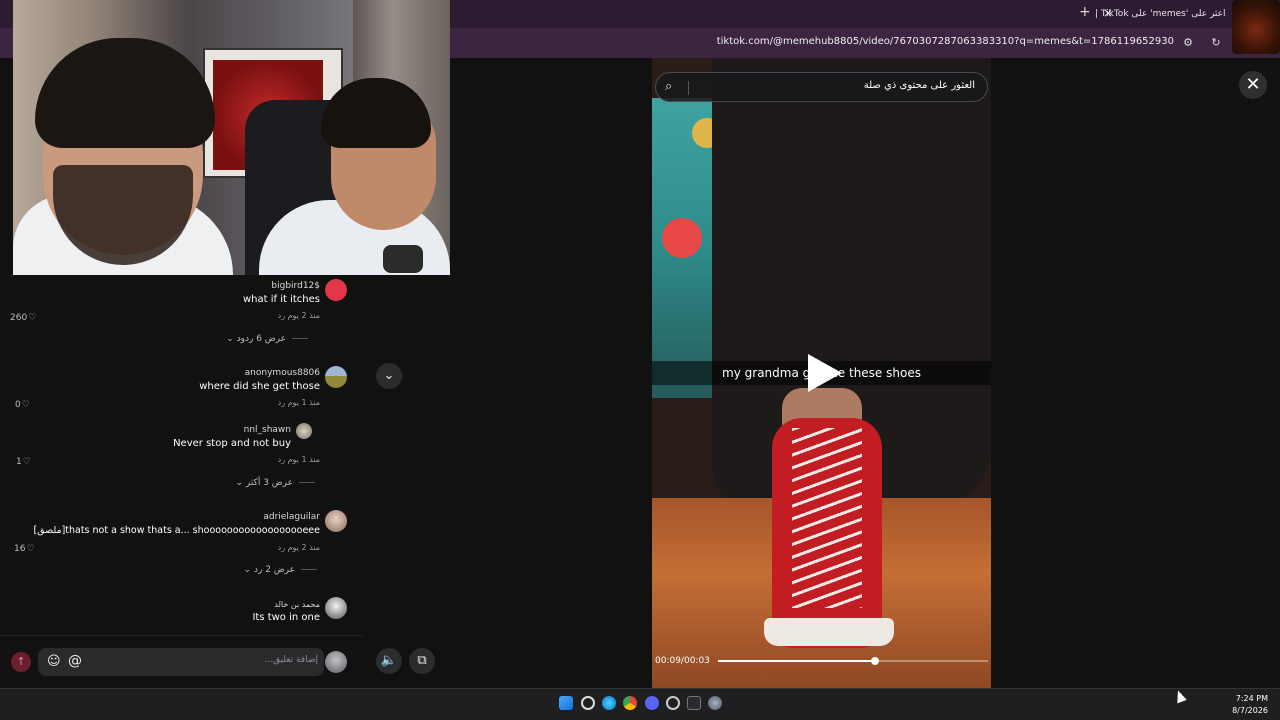 The height and width of the screenshot is (720, 1280). What do you see at coordinates (1256, 27) in the screenshot?
I see `lion-logo-overlay` at bounding box center [1256, 27].